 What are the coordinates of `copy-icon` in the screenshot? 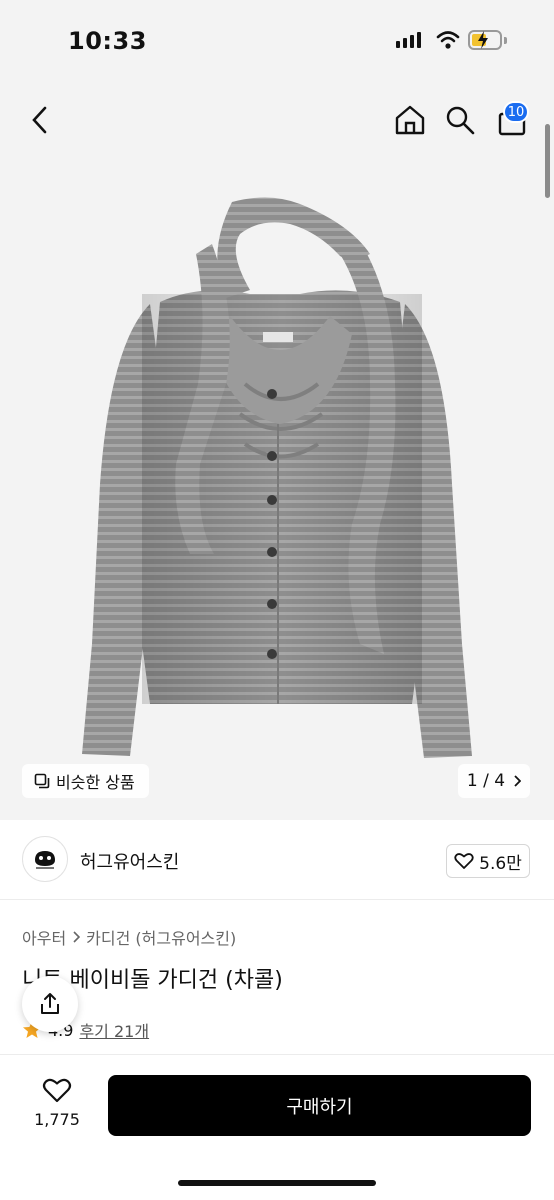 It's located at (42, 781).